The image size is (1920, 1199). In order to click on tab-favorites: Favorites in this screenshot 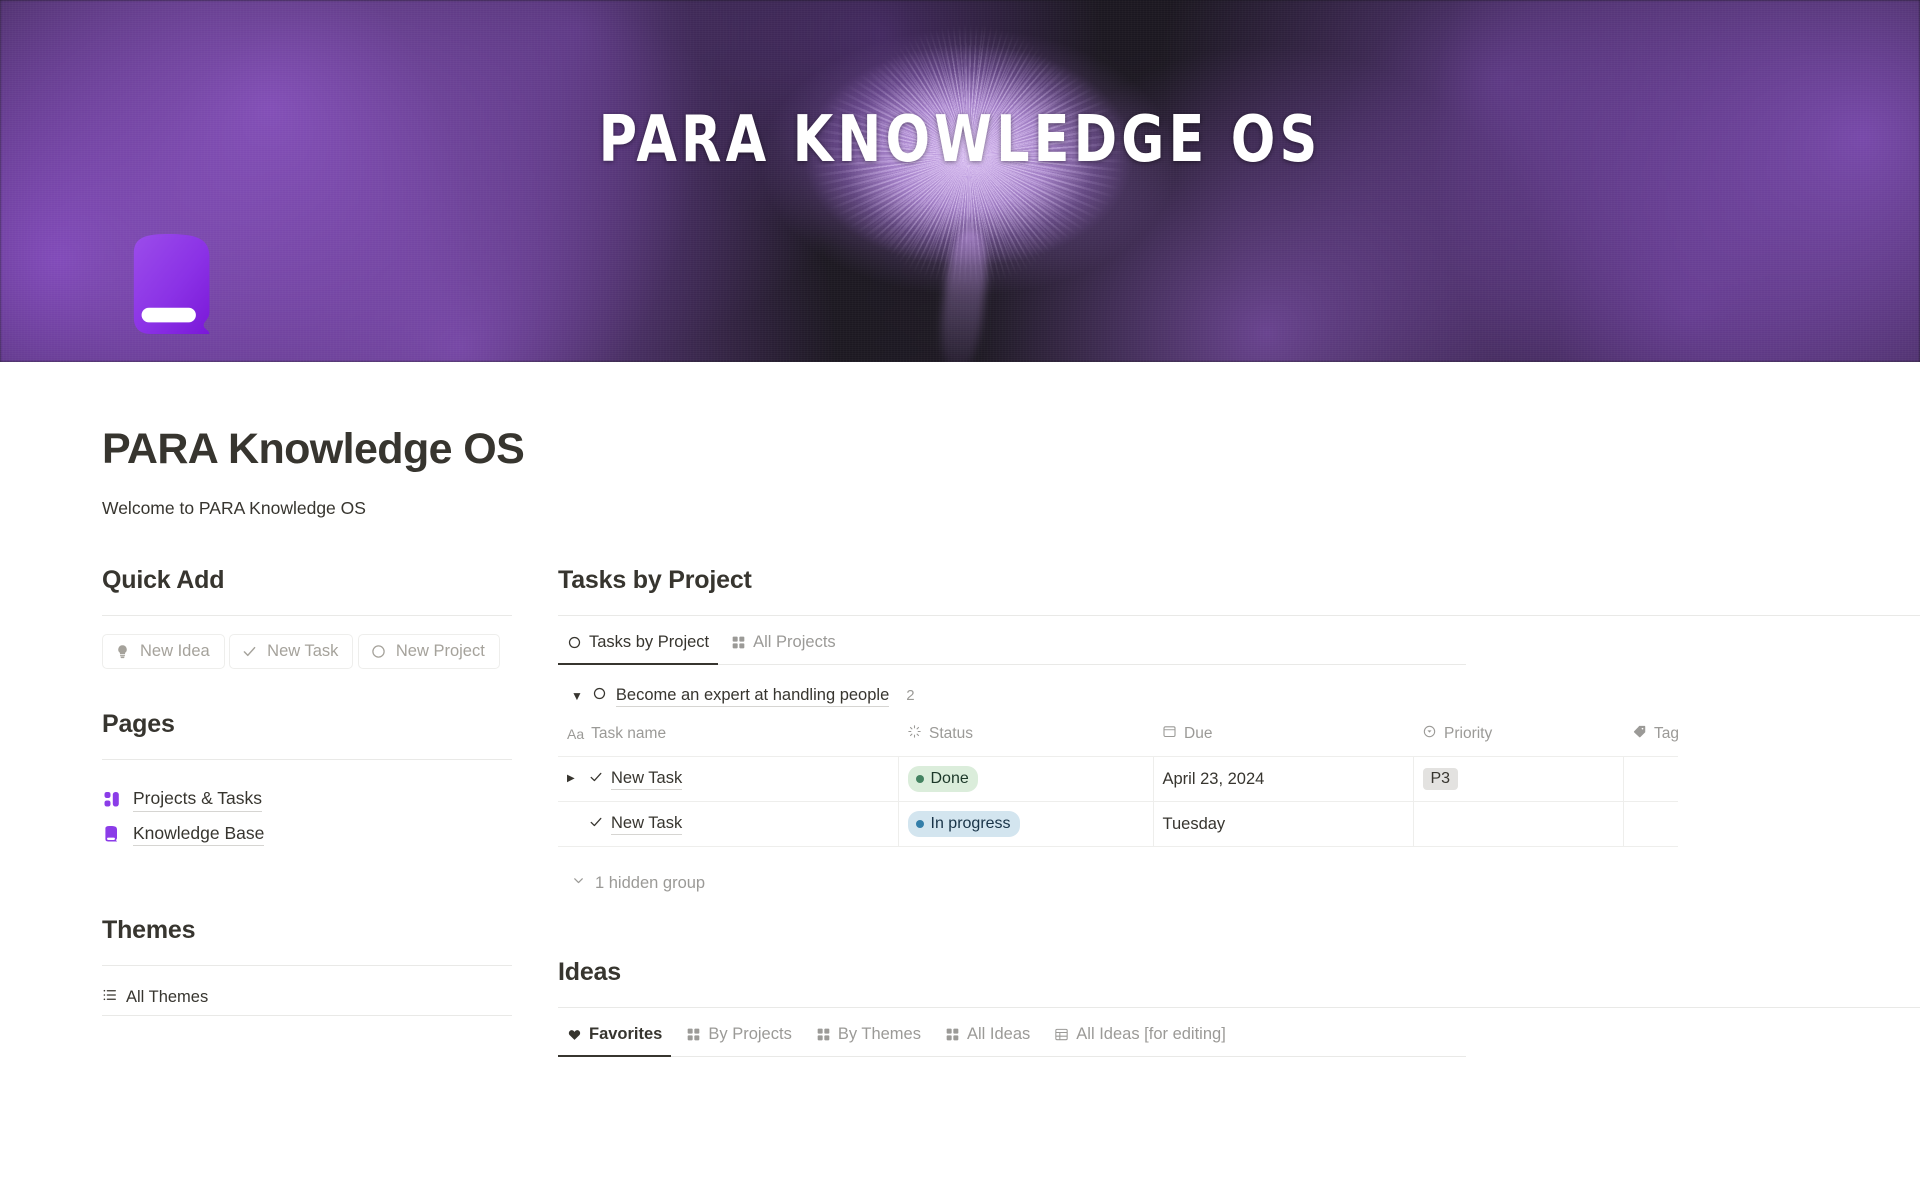, I will do `click(615, 1037)`.